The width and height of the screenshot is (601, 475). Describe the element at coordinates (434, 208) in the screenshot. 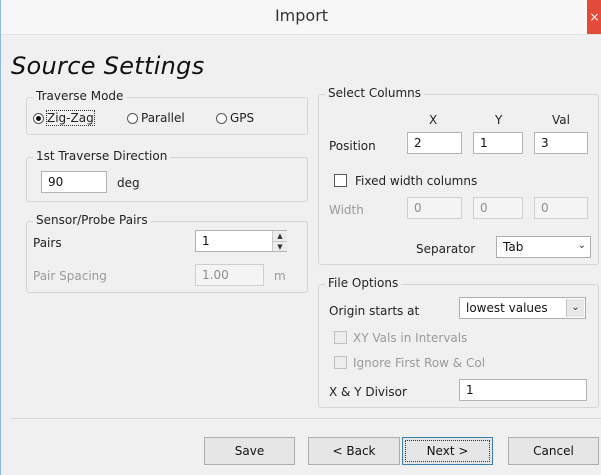

I see `width-x-input: 0` at that location.